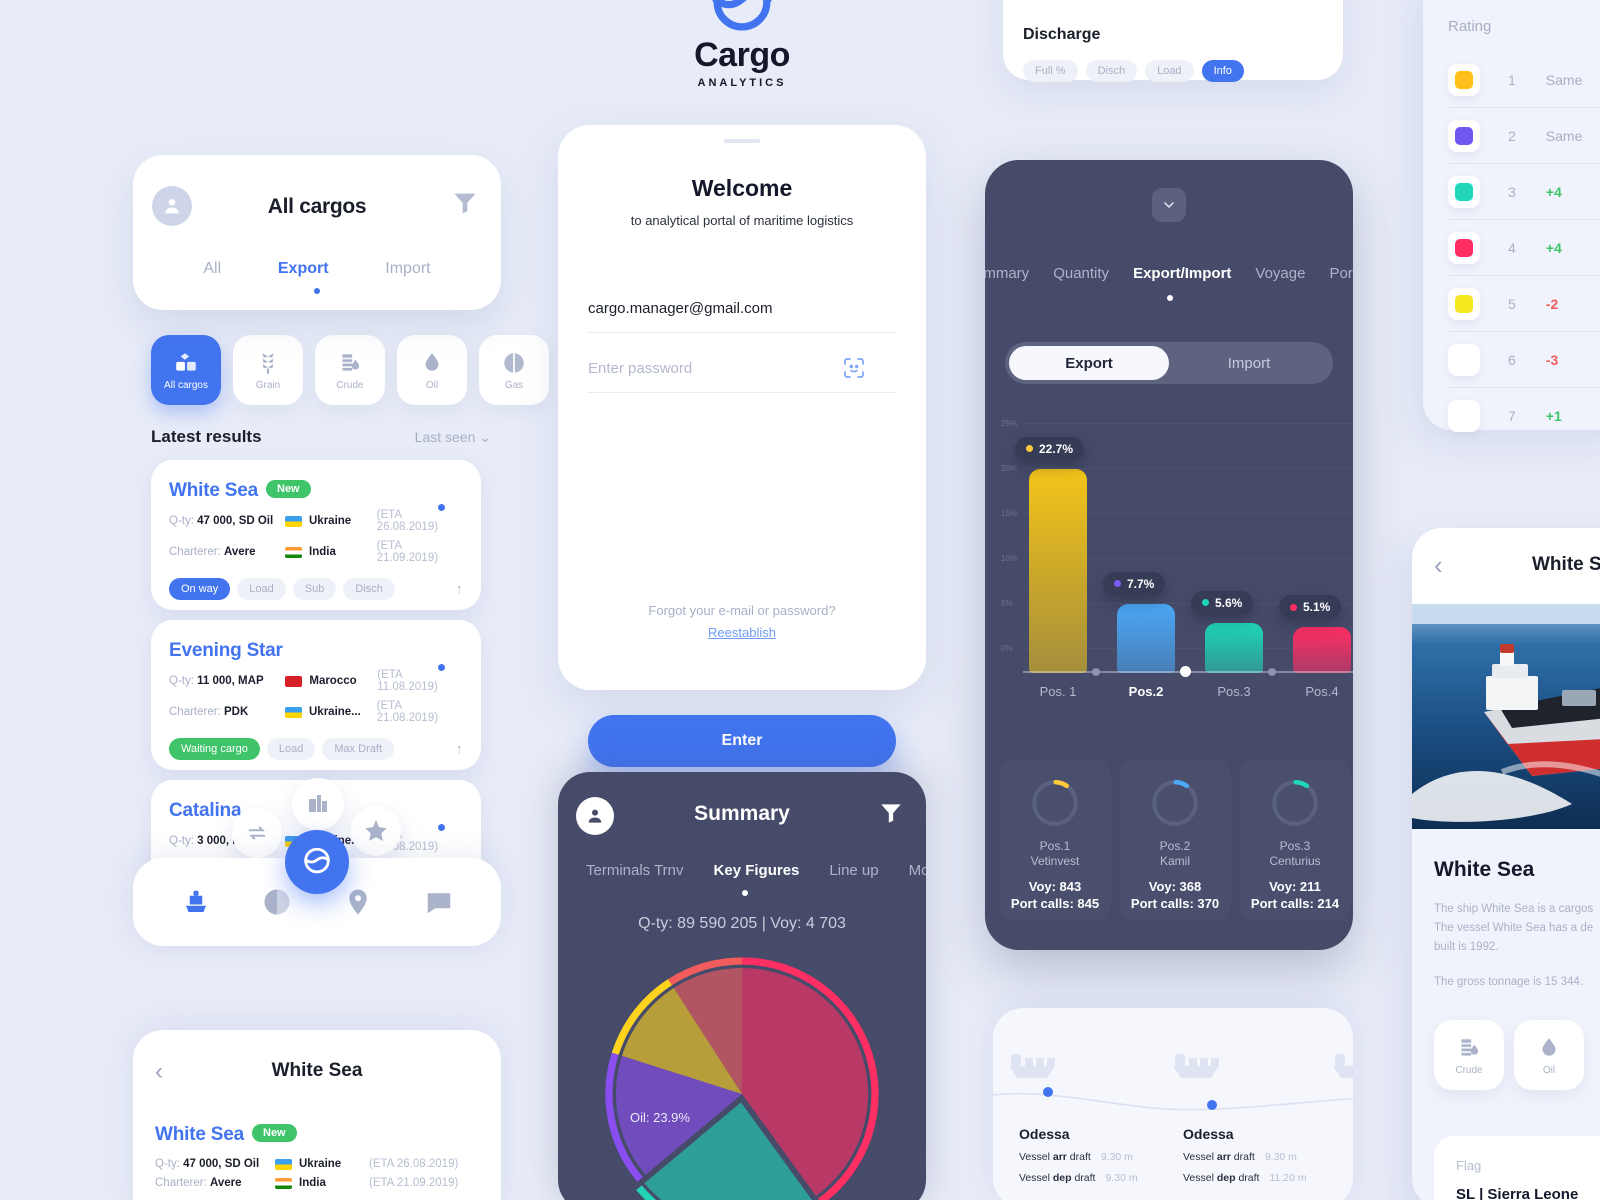  I want to click on star-icon, so click(376, 831).